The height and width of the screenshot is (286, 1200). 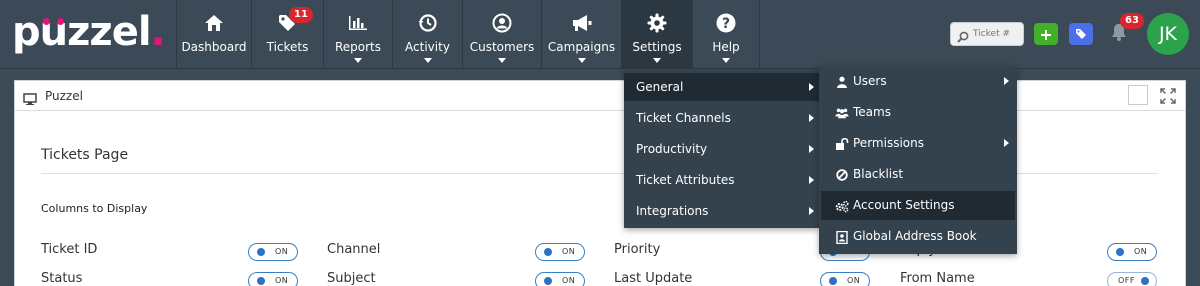 I want to click on settings-menu-item-ticket-channels: Ticket Channels, so click(x=722, y=118).